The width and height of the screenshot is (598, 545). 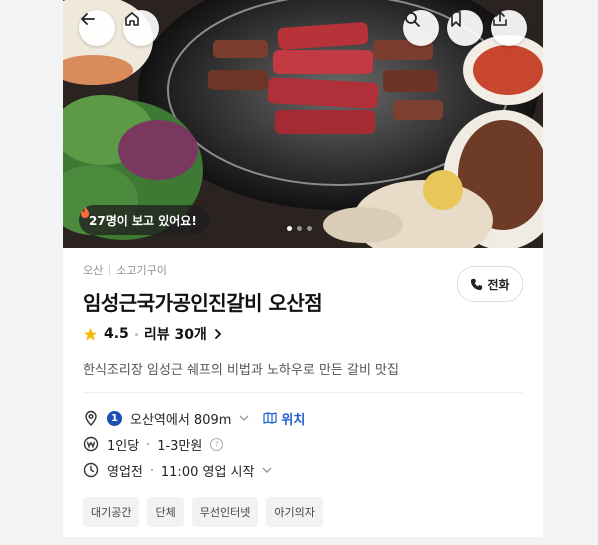 What do you see at coordinates (294, 512) in the screenshot?
I see `amenity-tag: 아기의자` at bounding box center [294, 512].